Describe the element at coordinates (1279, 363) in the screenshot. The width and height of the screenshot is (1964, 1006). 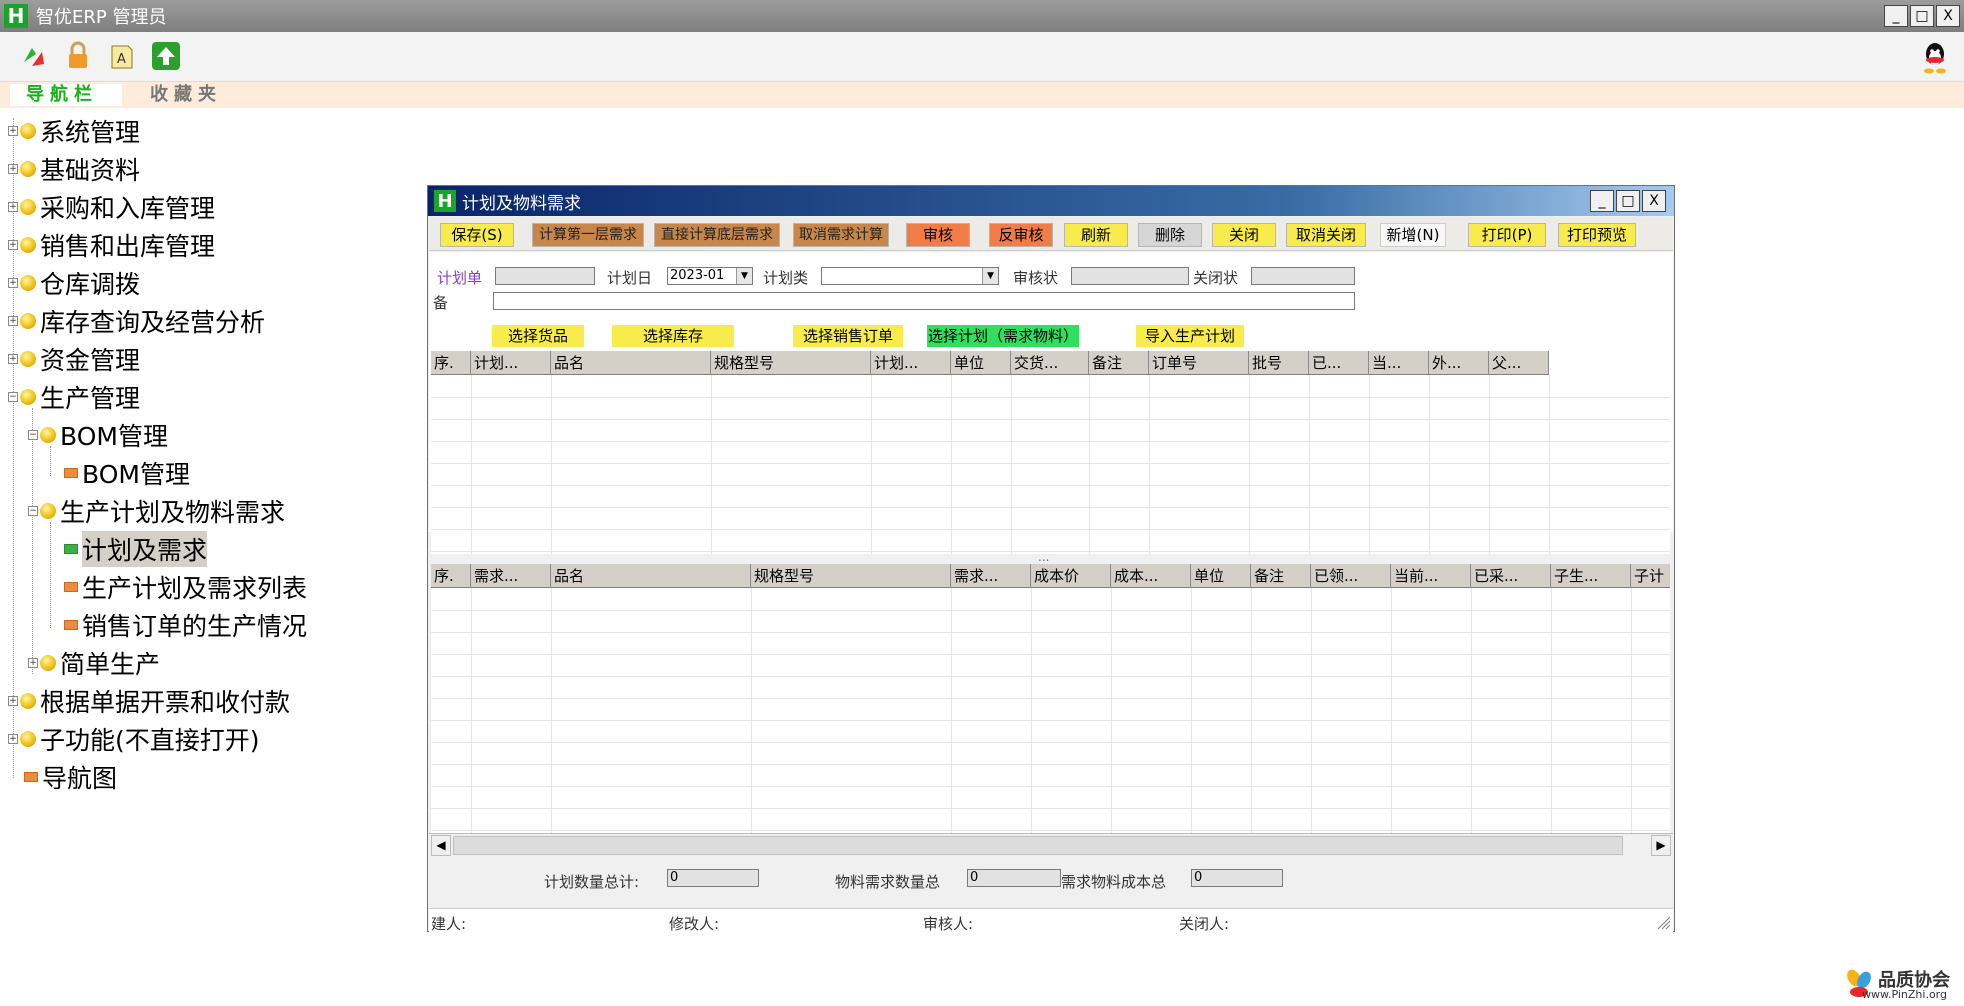
I see `col-batch: 批号` at that location.